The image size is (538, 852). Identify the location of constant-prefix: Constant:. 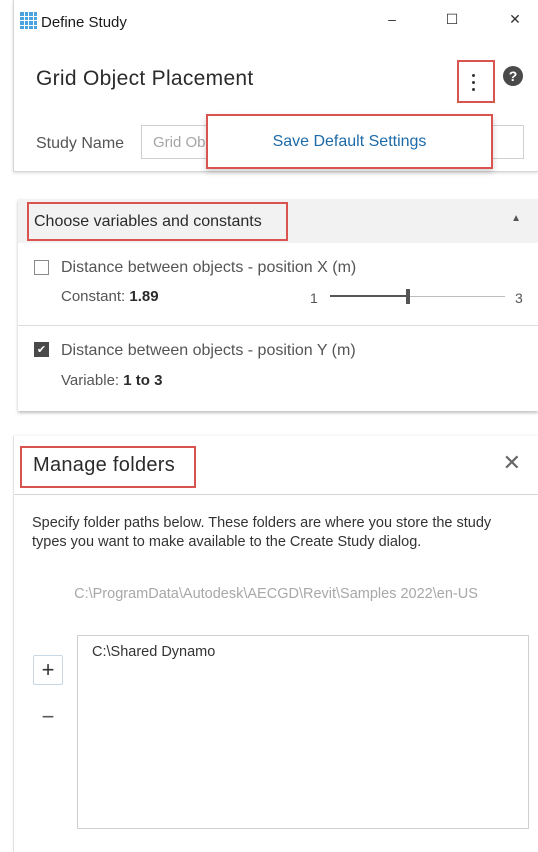
(95, 296).